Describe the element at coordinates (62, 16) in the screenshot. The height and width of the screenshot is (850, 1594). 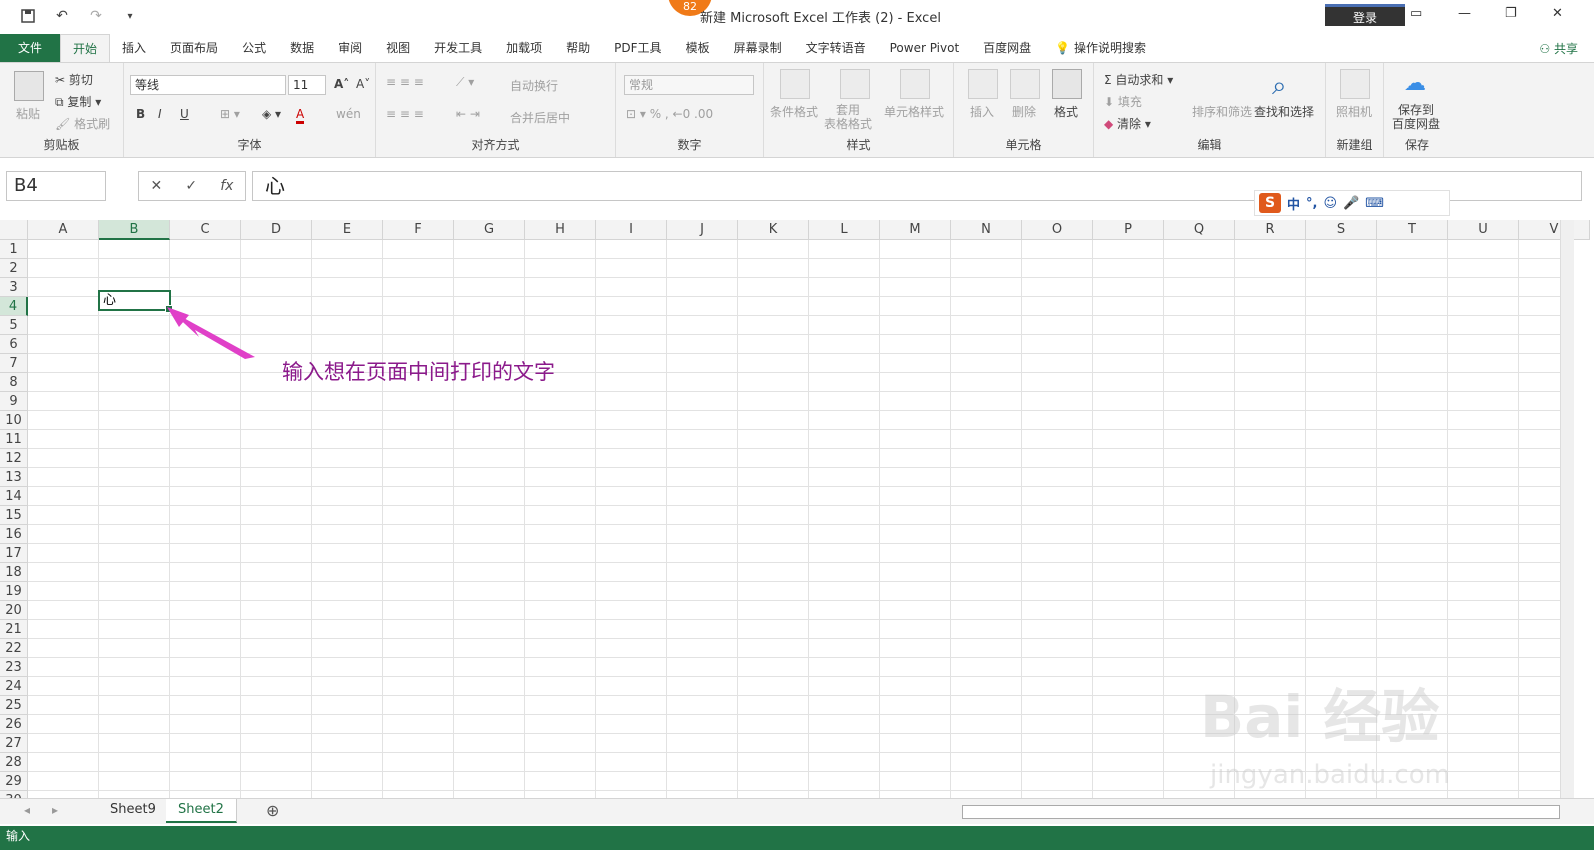
I see `undo-icon: ↶` at that location.